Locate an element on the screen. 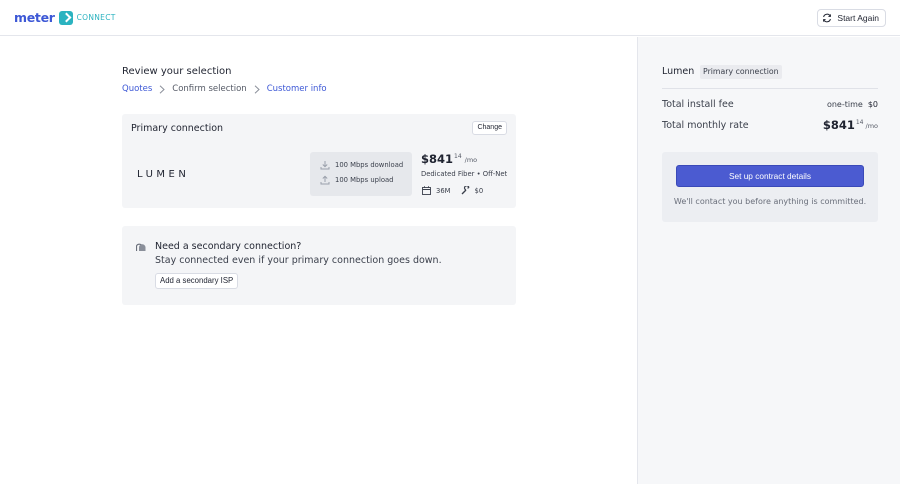 Image resolution: width=900 pixels, height=484 pixels. refresh-icon is located at coordinates (827, 18).